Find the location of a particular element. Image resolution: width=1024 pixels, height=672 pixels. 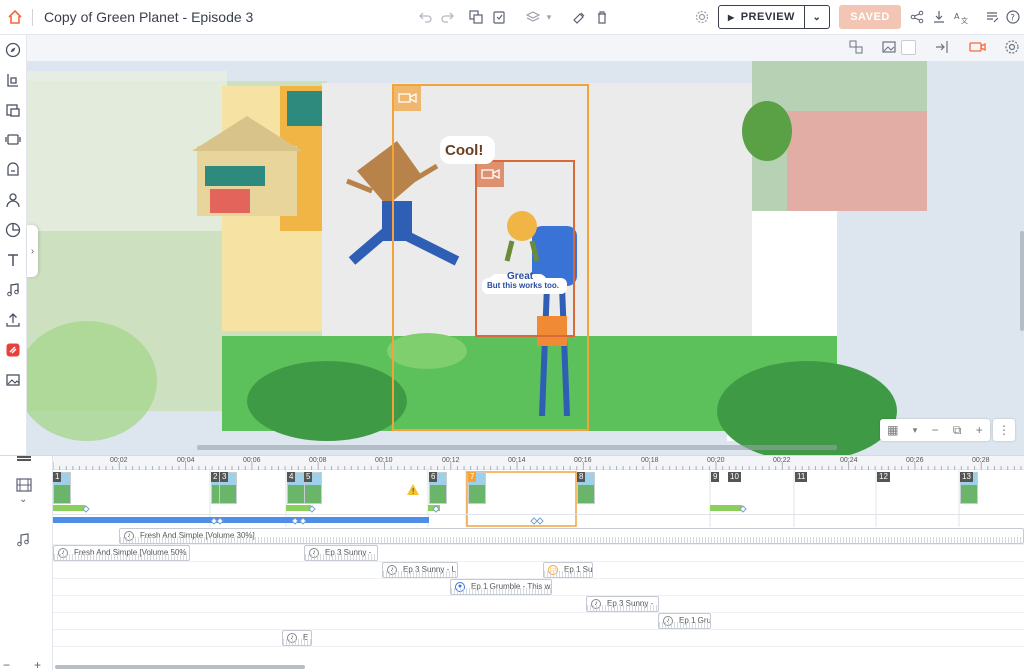

scene-number: 7 is located at coordinates (472, 477).